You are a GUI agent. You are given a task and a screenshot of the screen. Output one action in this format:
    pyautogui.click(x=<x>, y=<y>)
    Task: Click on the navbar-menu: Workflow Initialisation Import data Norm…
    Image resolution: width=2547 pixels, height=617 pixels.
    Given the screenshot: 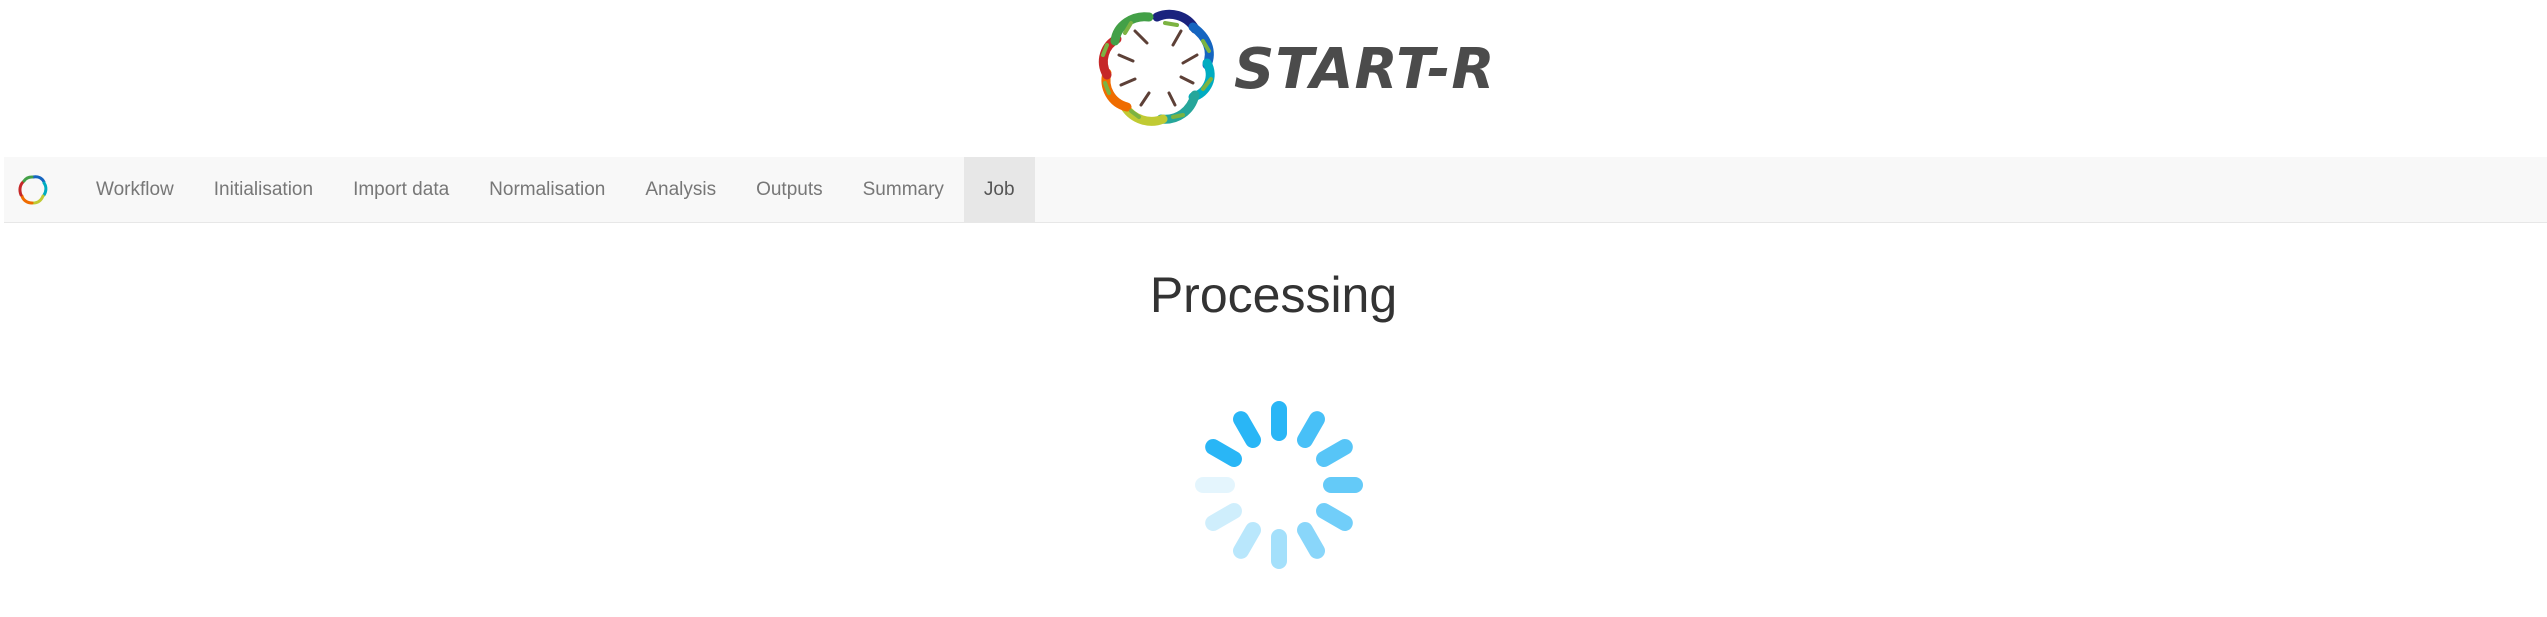 What is the action you would take?
    pyautogui.click(x=555, y=189)
    